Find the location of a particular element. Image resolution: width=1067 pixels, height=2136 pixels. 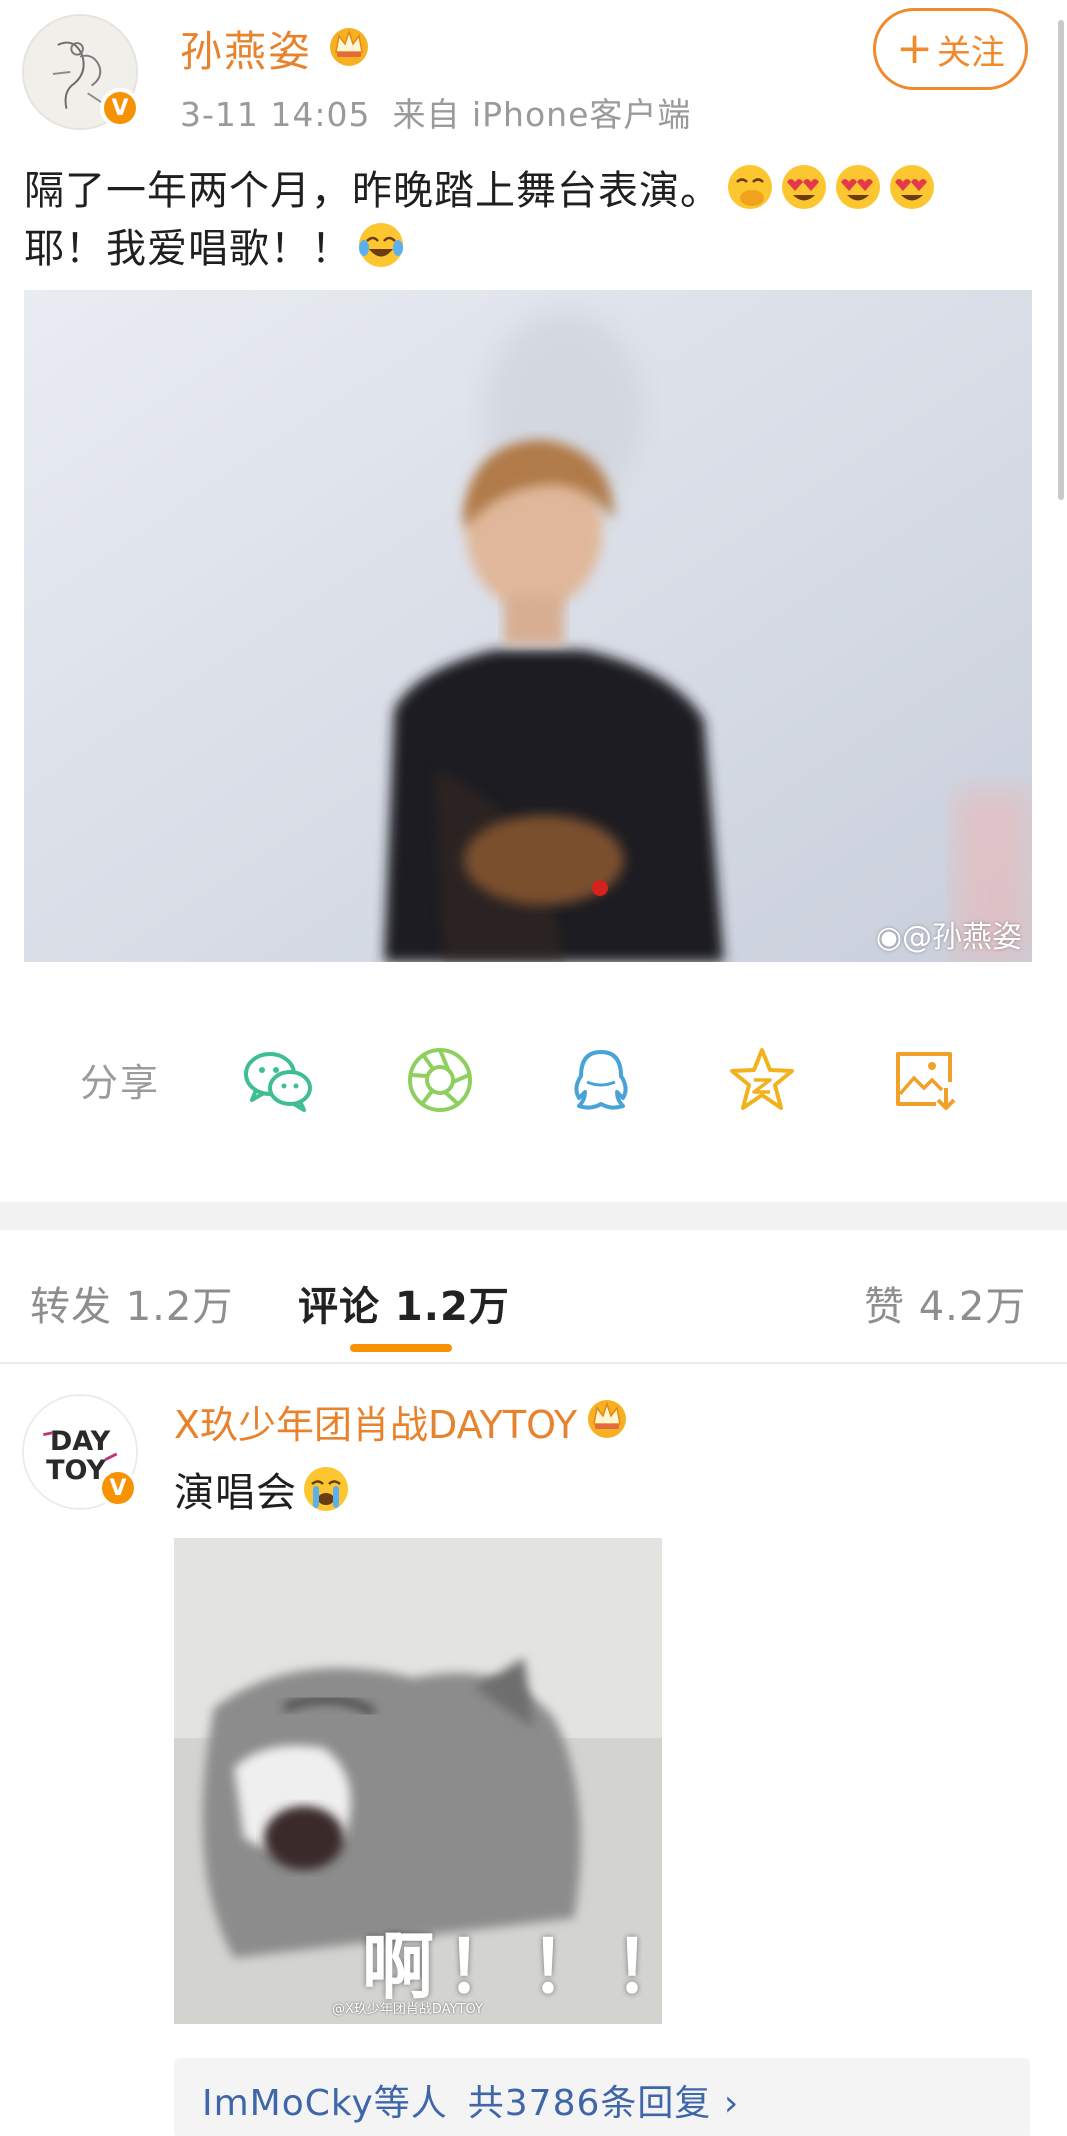

wechat-icon is located at coordinates (278, 1080).